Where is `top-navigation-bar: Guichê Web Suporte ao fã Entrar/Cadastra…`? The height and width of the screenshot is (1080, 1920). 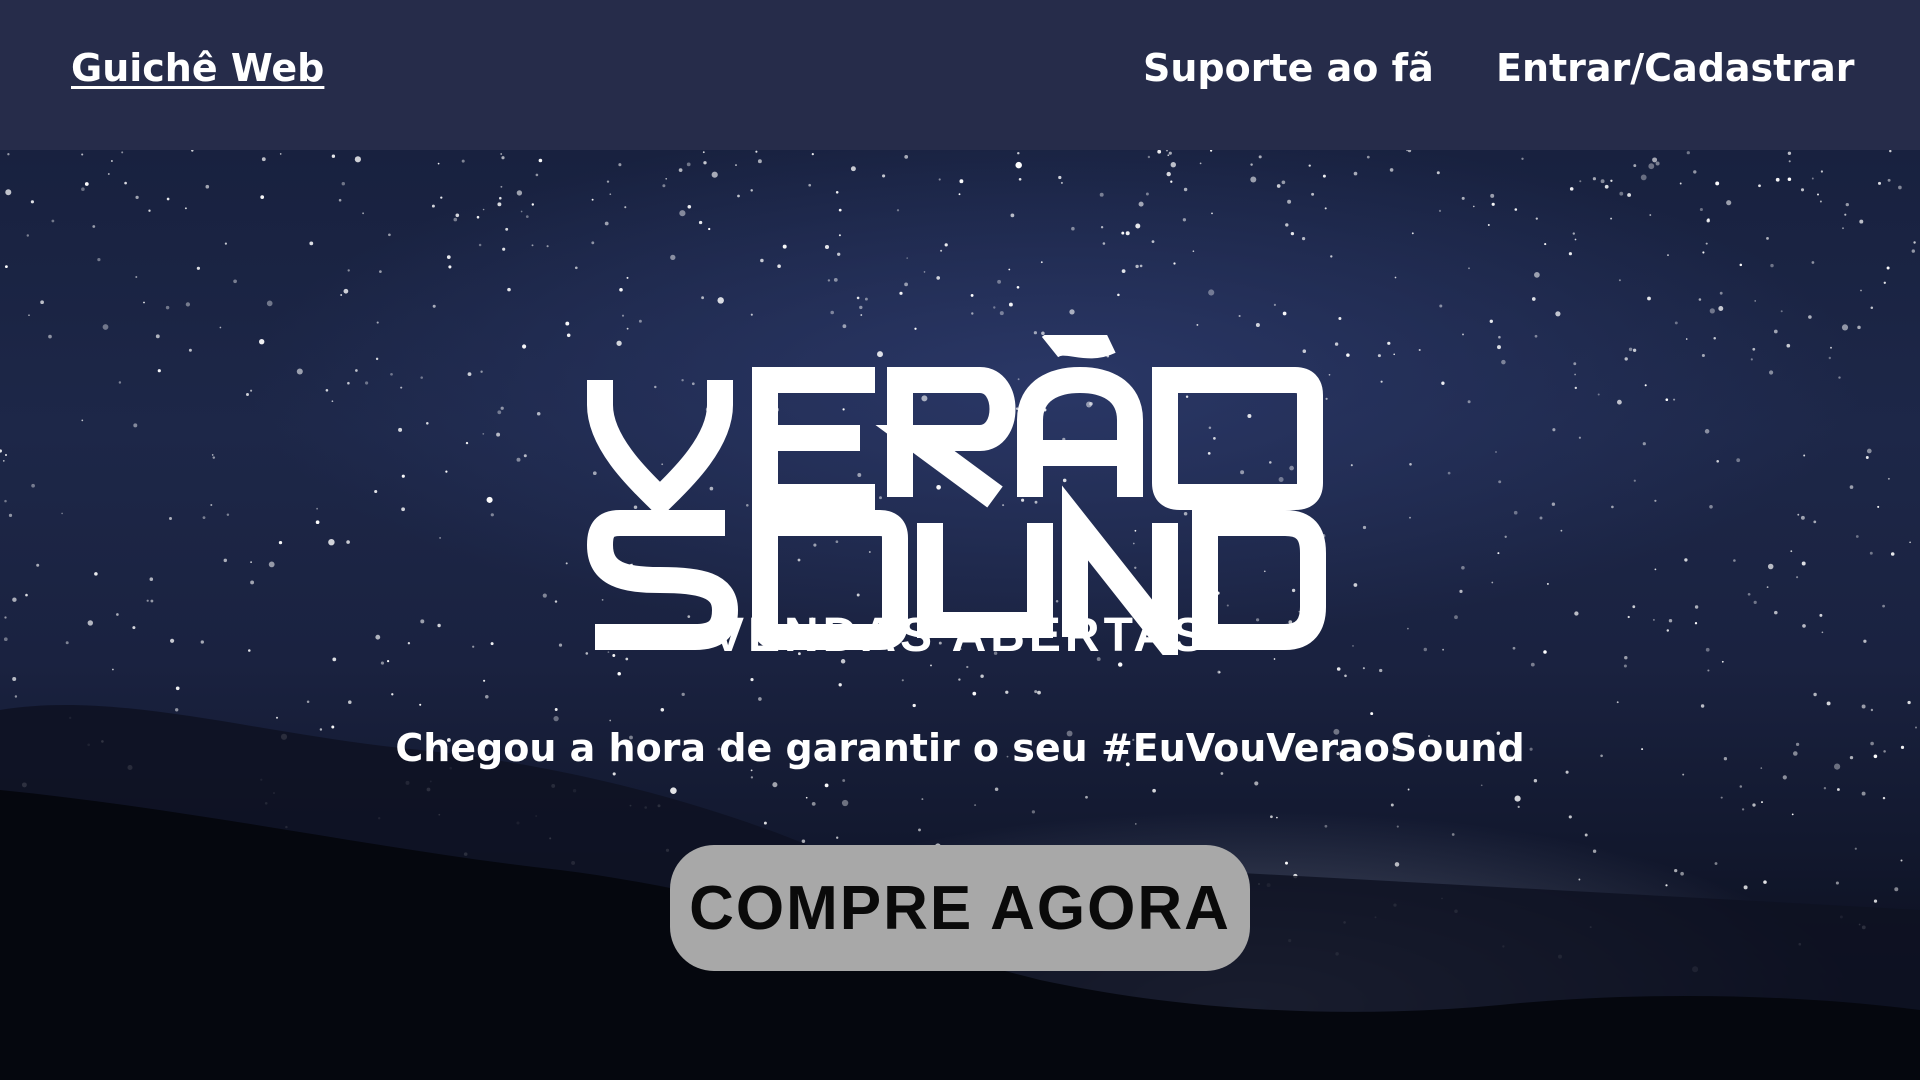
top-navigation-bar: Guichê Web Suporte ao fã Entrar/Cadastra… is located at coordinates (960, 75).